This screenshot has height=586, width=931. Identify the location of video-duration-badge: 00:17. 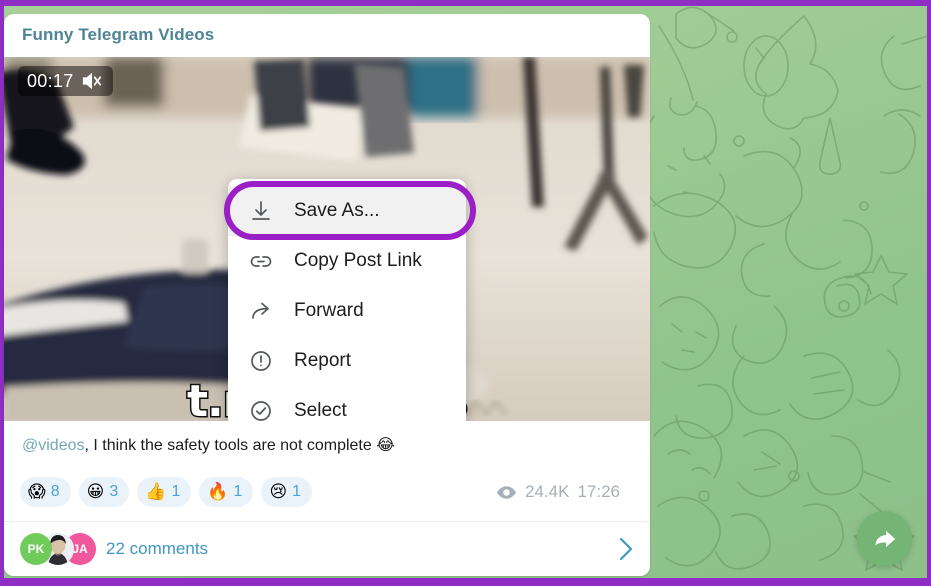
(65, 81).